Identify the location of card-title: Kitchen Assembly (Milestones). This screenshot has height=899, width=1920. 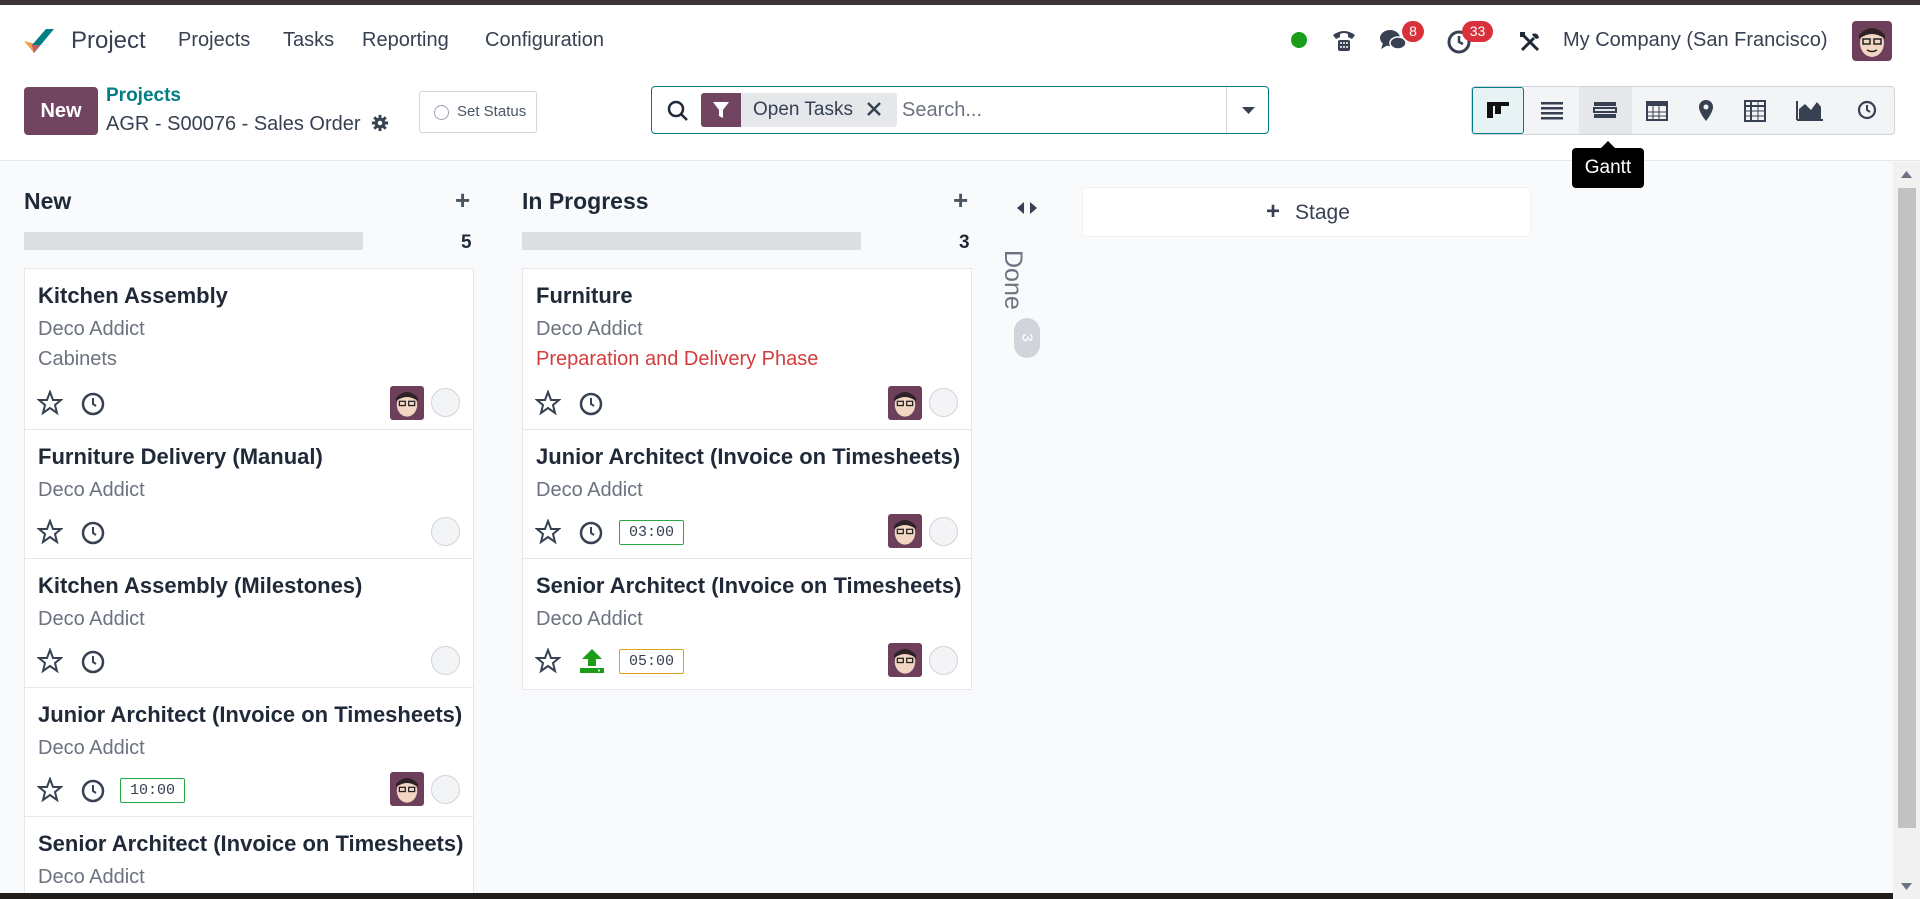
(200, 585).